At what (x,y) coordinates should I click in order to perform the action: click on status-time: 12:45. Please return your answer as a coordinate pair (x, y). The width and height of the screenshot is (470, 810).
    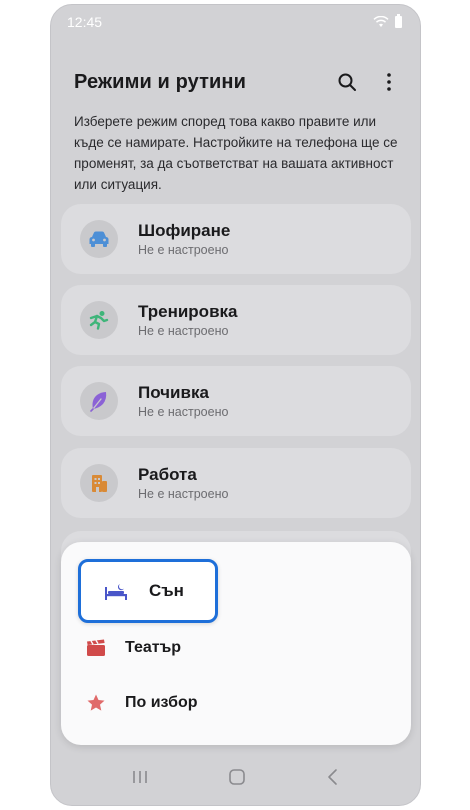
    Looking at the image, I should click on (85, 22).